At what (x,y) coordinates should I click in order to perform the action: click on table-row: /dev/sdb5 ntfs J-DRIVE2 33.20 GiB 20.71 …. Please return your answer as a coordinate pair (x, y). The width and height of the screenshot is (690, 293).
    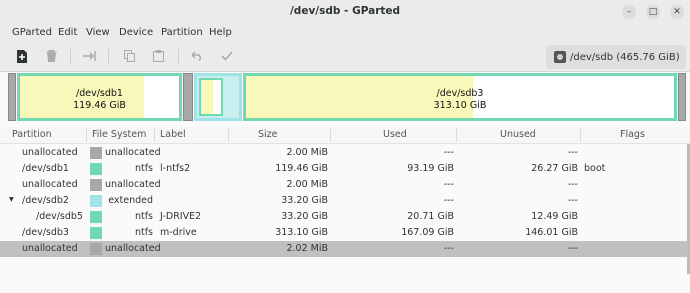
    Looking at the image, I should click on (345, 217).